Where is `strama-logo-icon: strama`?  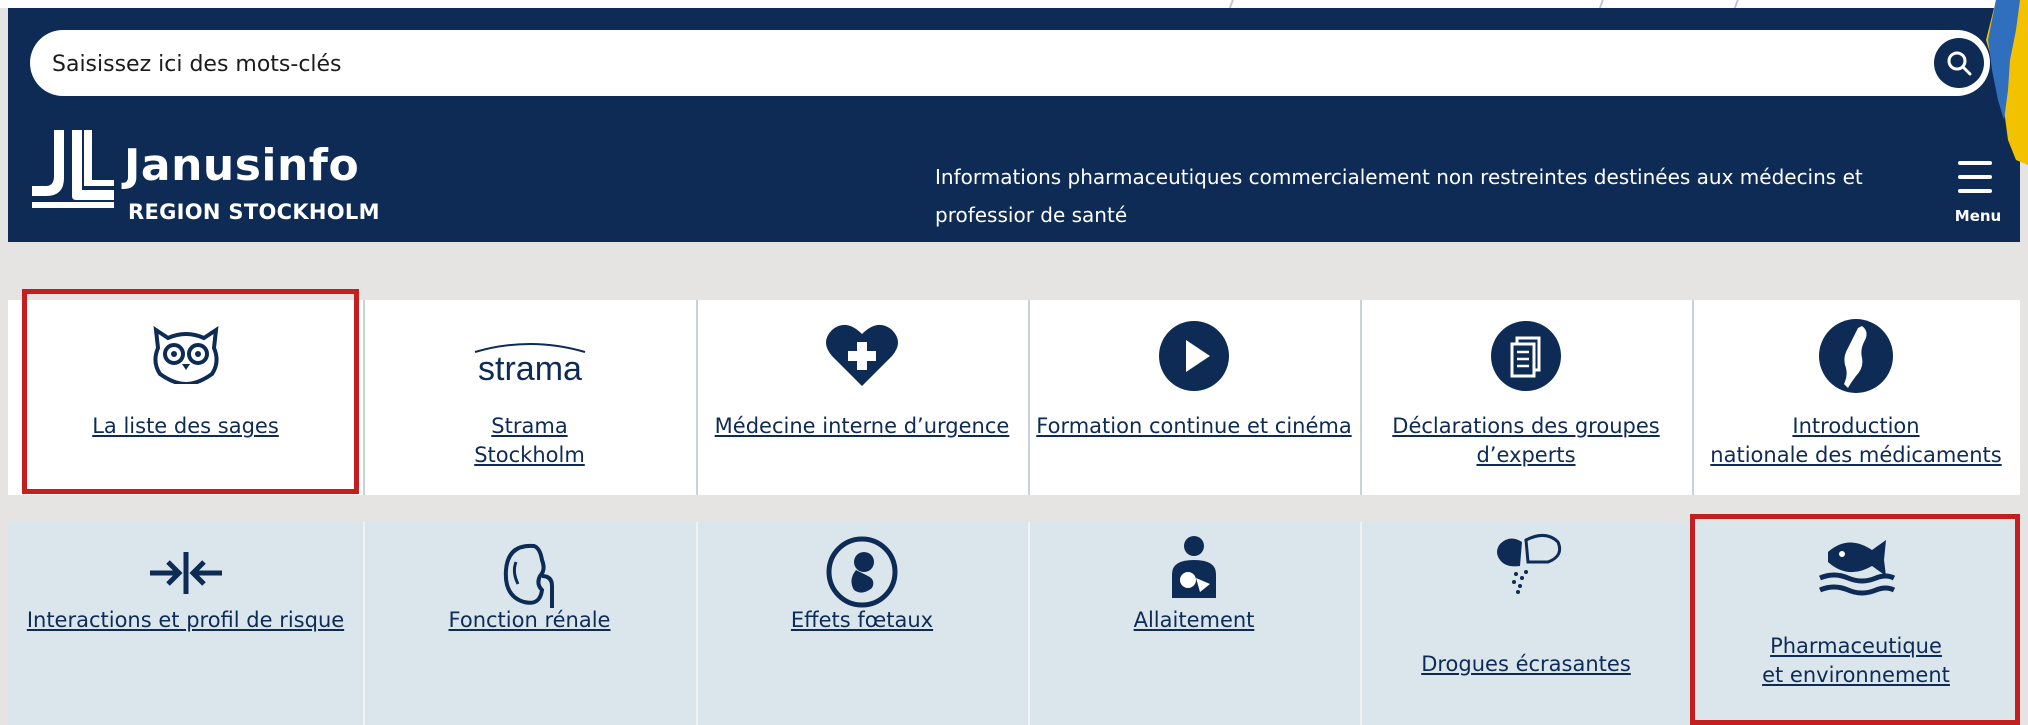 strama-logo-icon: strama is located at coordinates (529, 365).